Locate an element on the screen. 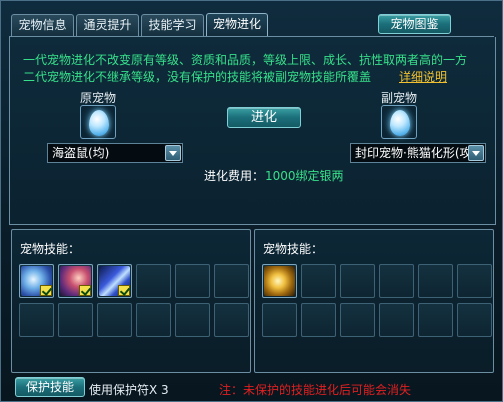  tab-spirit-upgrade: 通灵提升 is located at coordinates (107, 25).